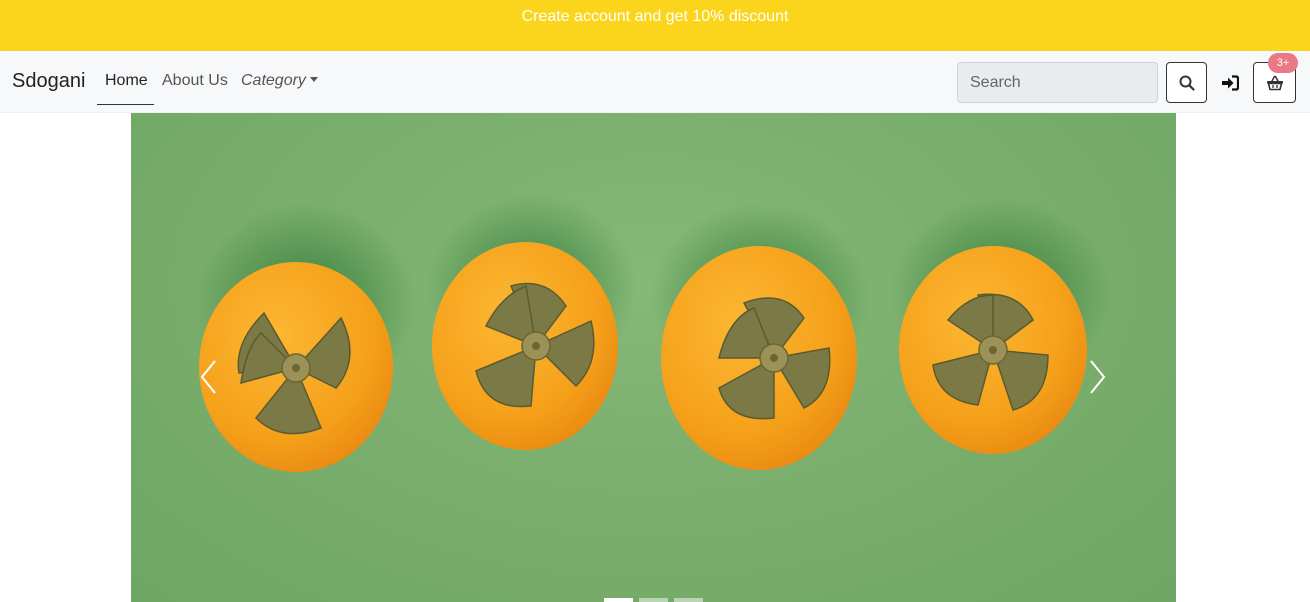  What do you see at coordinates (655, 16) in the screenshot?
I see `promo-text: Create account and get 10% discount` at bounding box center [655, 16].